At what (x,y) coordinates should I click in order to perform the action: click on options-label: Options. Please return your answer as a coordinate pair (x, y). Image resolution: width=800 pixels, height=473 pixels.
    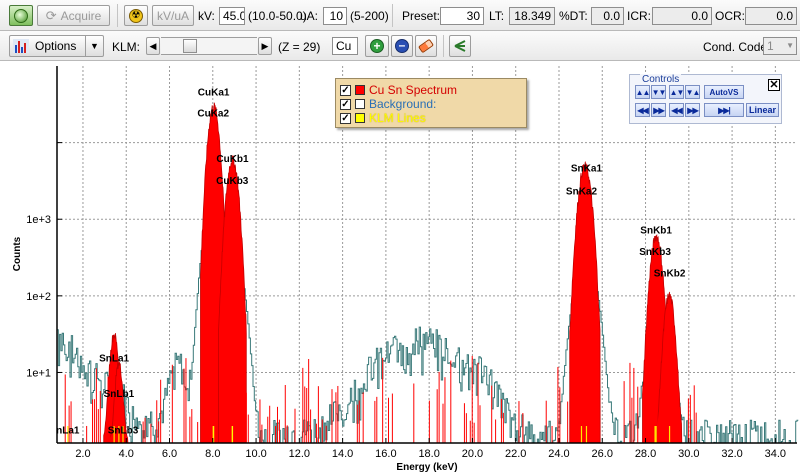
    Looking at the image, I should click on (56, 46).